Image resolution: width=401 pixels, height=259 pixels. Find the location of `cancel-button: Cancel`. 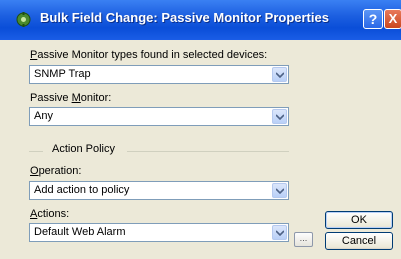

cancel-button: Cancel is located at coordinates (359, 241).